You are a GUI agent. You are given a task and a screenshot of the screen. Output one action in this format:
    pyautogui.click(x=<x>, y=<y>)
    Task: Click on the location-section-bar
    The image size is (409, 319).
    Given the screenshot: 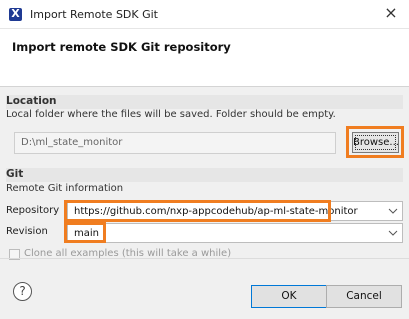 What is the action you would take?
    pyautogui.click(x=204, y=102)
    